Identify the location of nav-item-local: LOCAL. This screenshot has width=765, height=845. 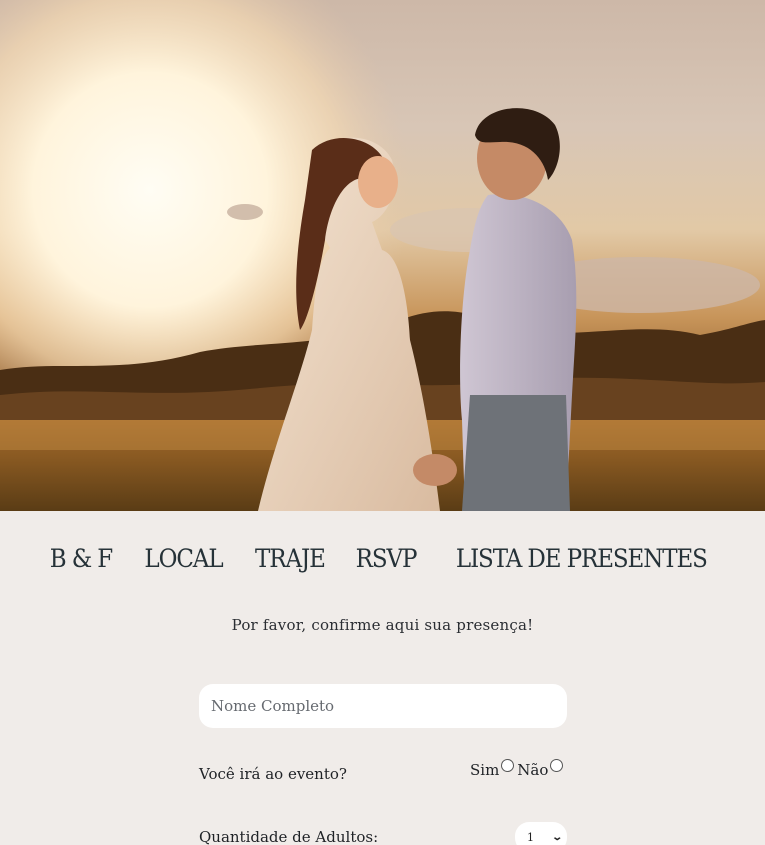
(183, 558).